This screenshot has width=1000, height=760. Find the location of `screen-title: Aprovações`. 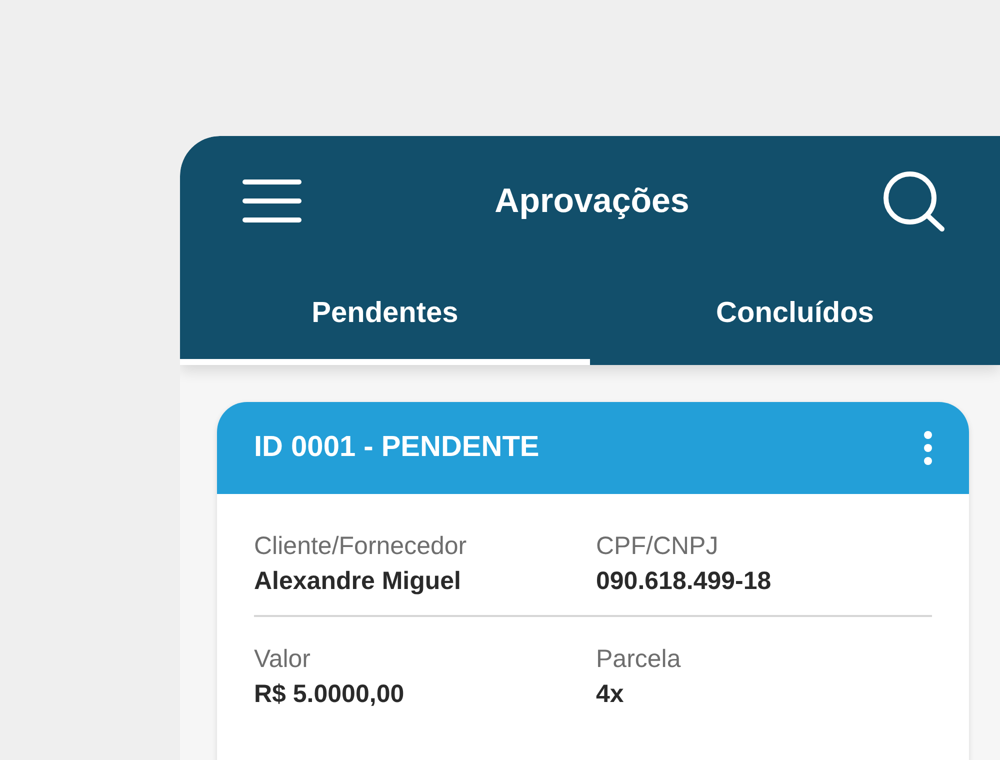

screen-title: Aprovações is located at coordinates (592, 201).